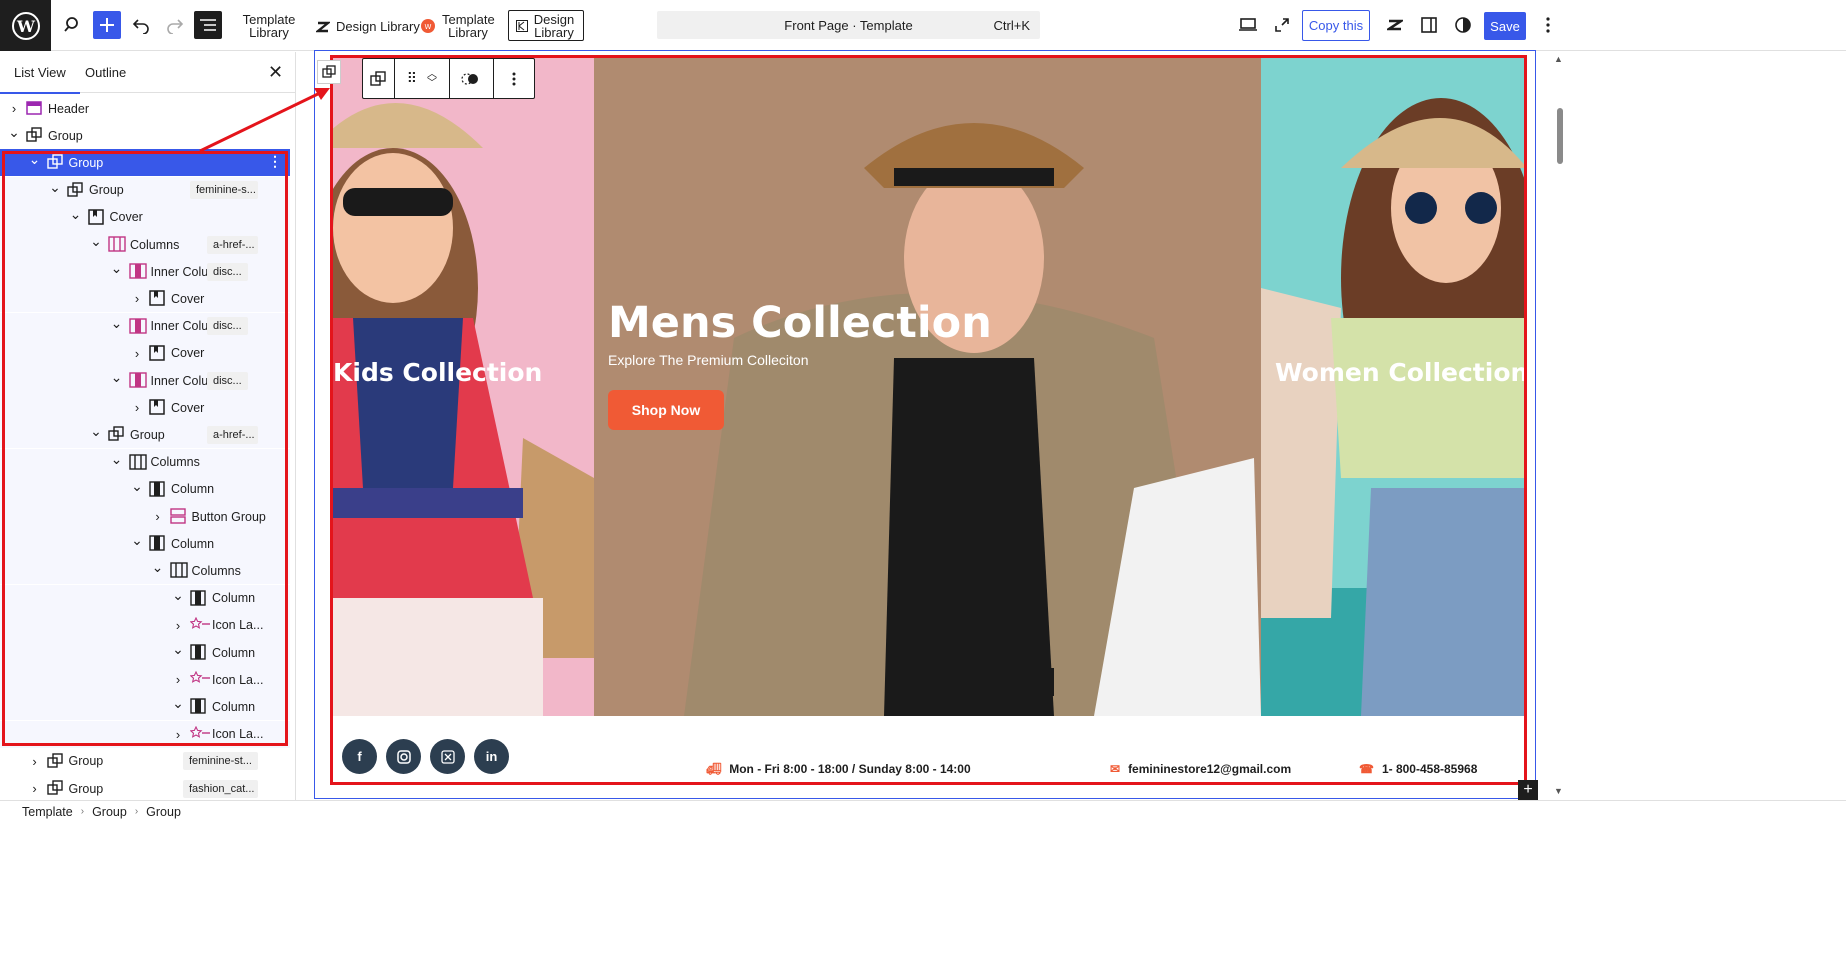 The width and height of the screenshot is (1846, 966). Describe the element at coordinates (1505, 26) in the screenshot. I see `save-button: Save` at that location.